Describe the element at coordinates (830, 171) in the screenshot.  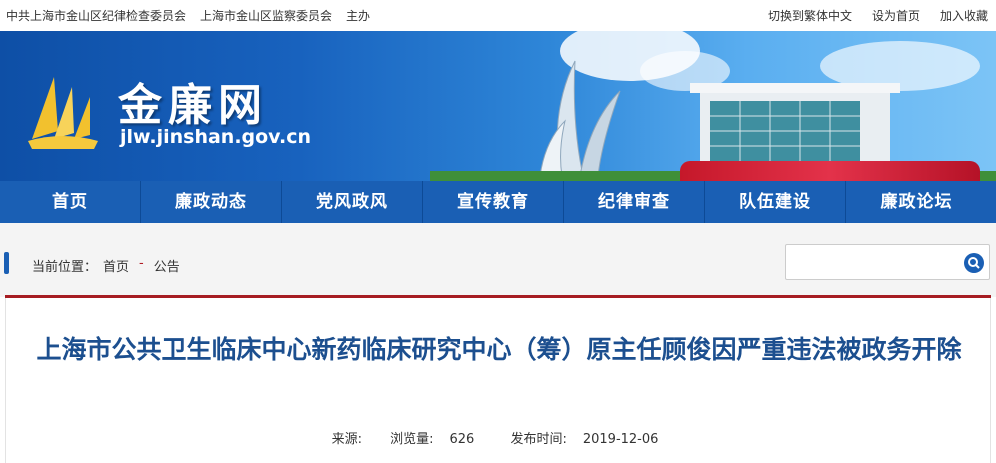
I see `banner-flowers` at that location.